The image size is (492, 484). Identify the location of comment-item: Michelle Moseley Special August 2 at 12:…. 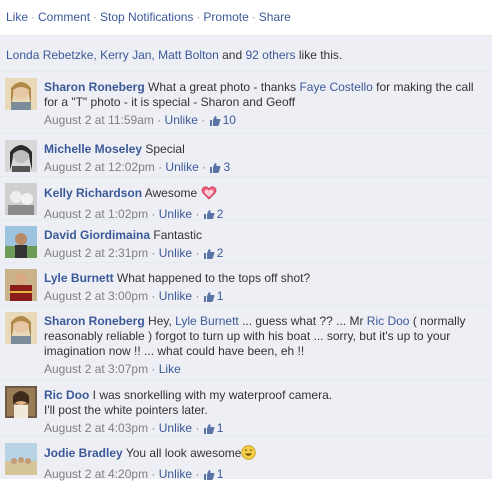
(246, 154).